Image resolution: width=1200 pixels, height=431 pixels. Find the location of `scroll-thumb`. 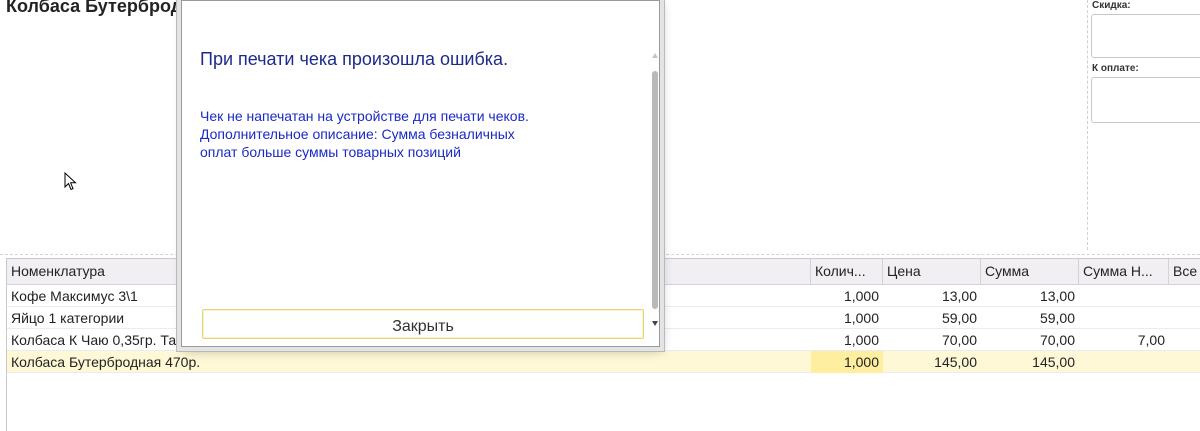

scroll-thumb is located at coordinates (655, 190).